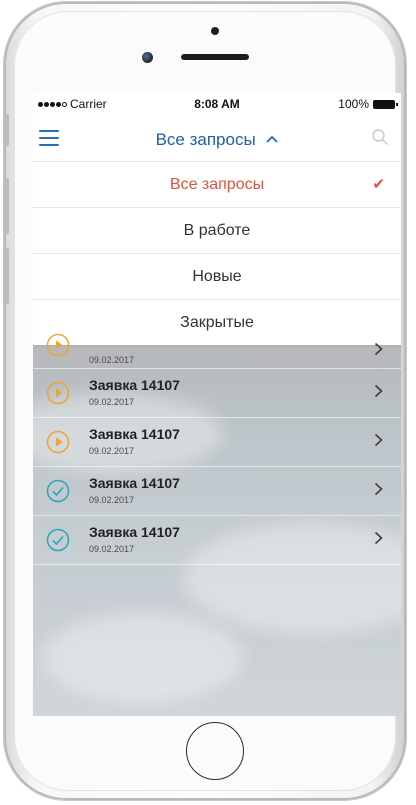  I want to click on battery-indicator: 100%, so click(368, 104).